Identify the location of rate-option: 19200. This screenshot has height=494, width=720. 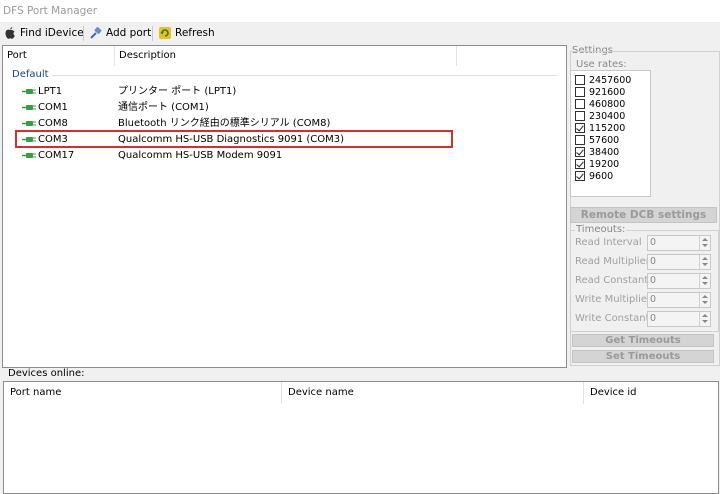
(597, 164).